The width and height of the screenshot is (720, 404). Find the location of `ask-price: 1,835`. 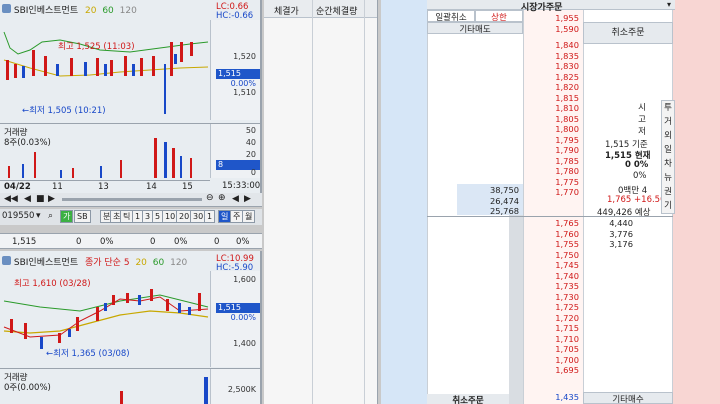

ask-price: 1,835 is located at coordinates (551, 56).